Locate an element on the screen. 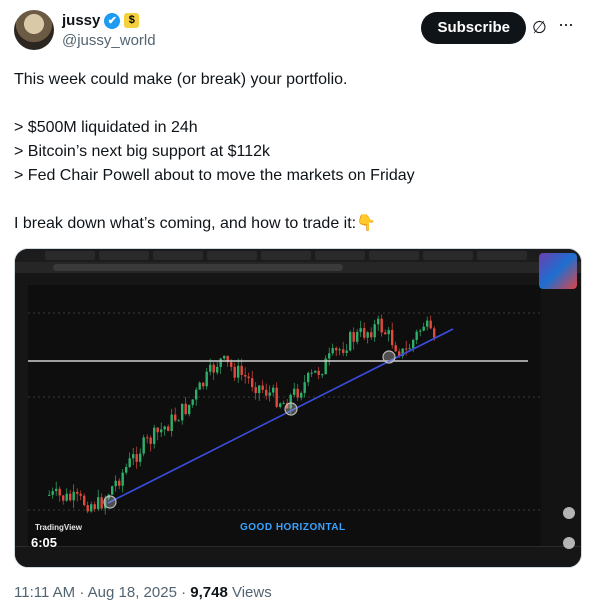  subscribe-button: Subscribe is located at coordinates (473, 28).